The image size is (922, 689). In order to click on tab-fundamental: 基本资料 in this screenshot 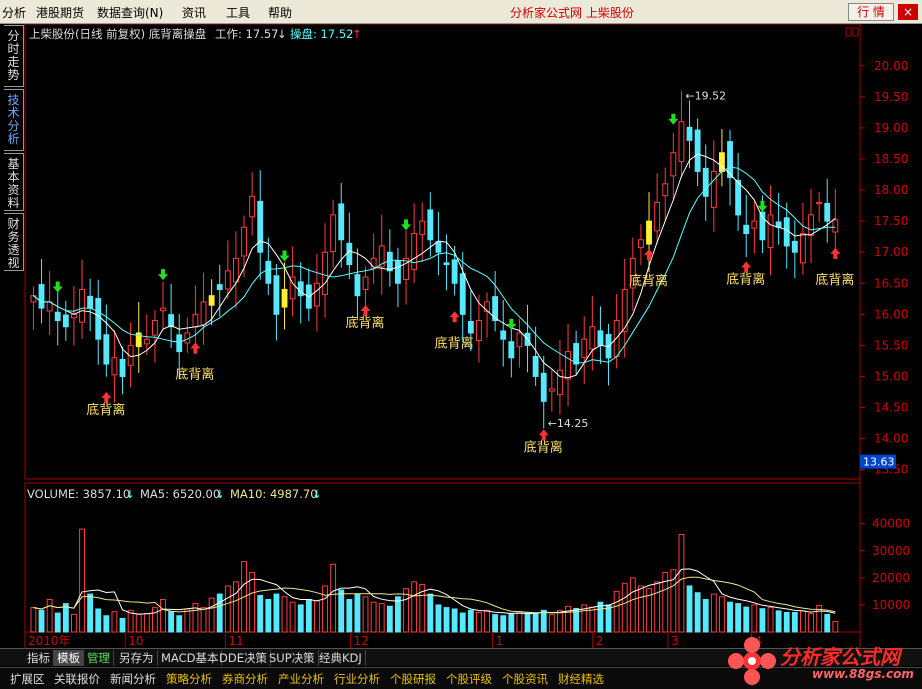, I will do `click(14, 182)`.